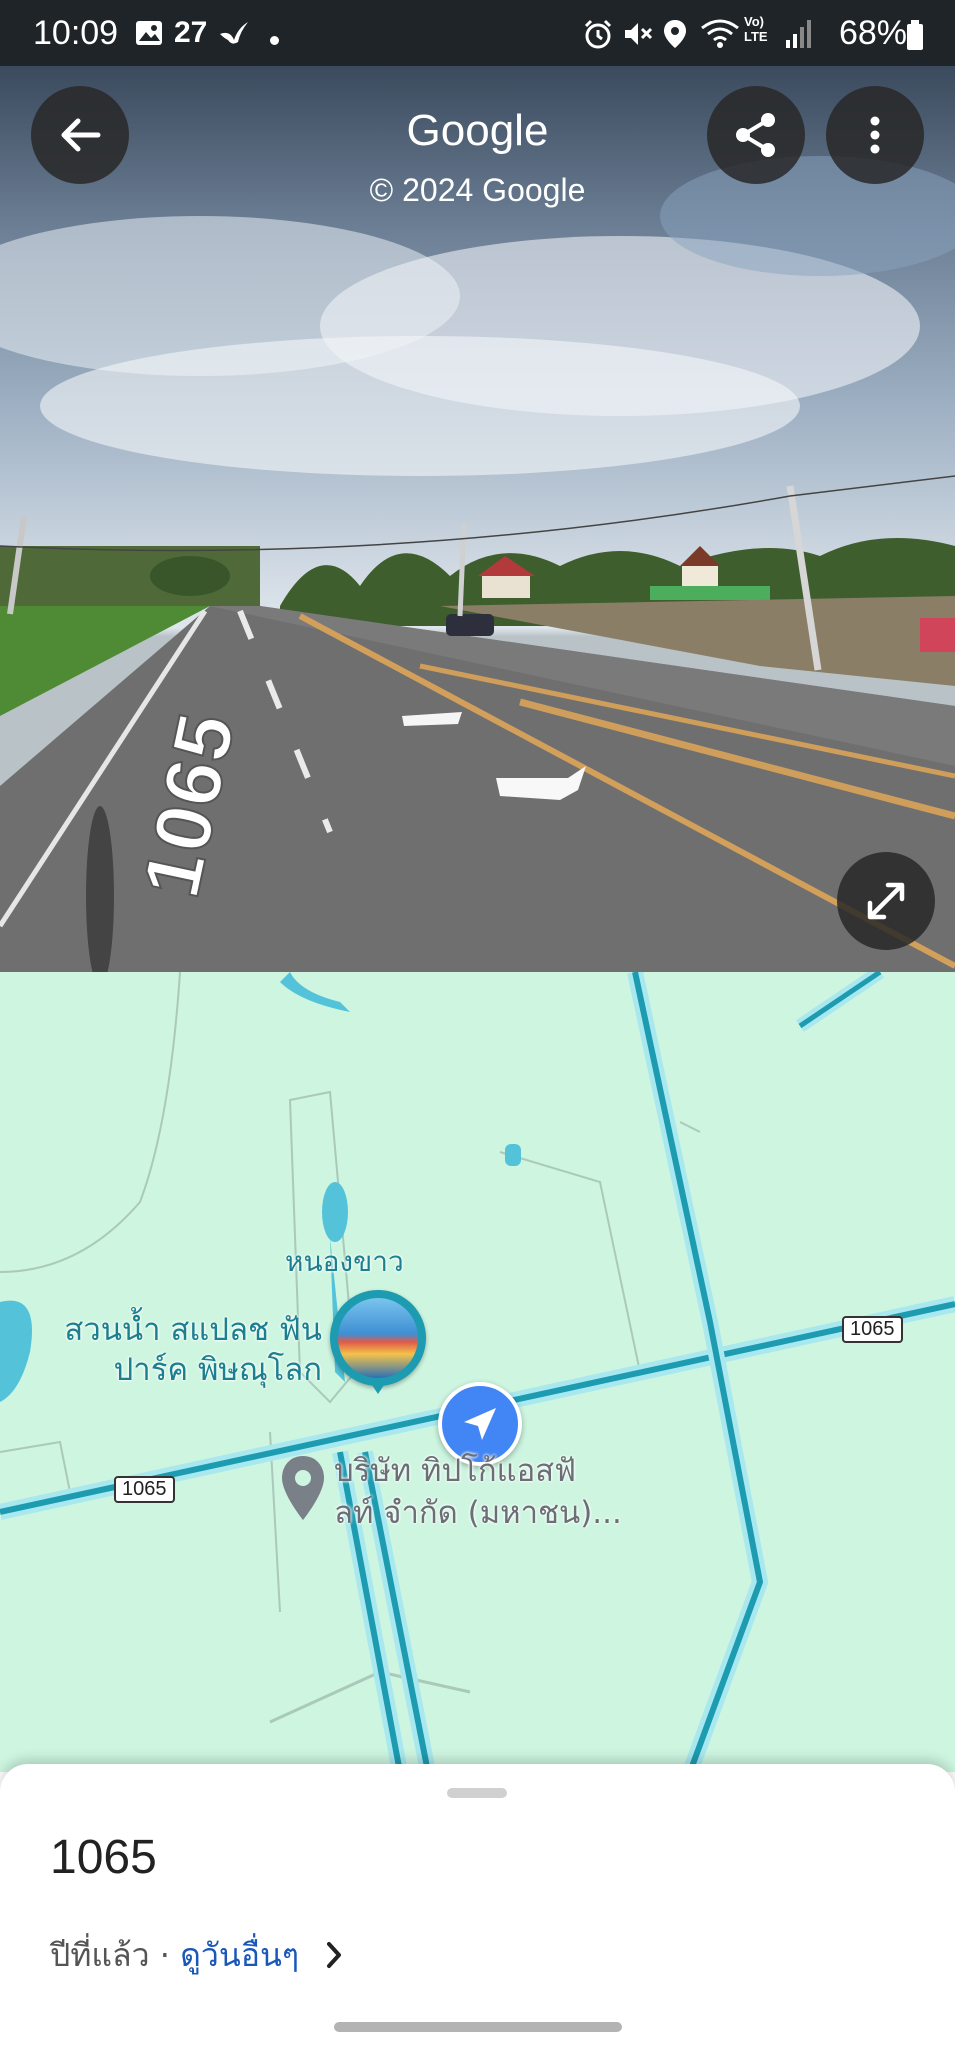 This screenshot has width=955, height=2048. What do you see at coordinates (344, 1261) in the screenshot?
I see `pond-label: หนองขาว` at bounding box center [344, 1261].